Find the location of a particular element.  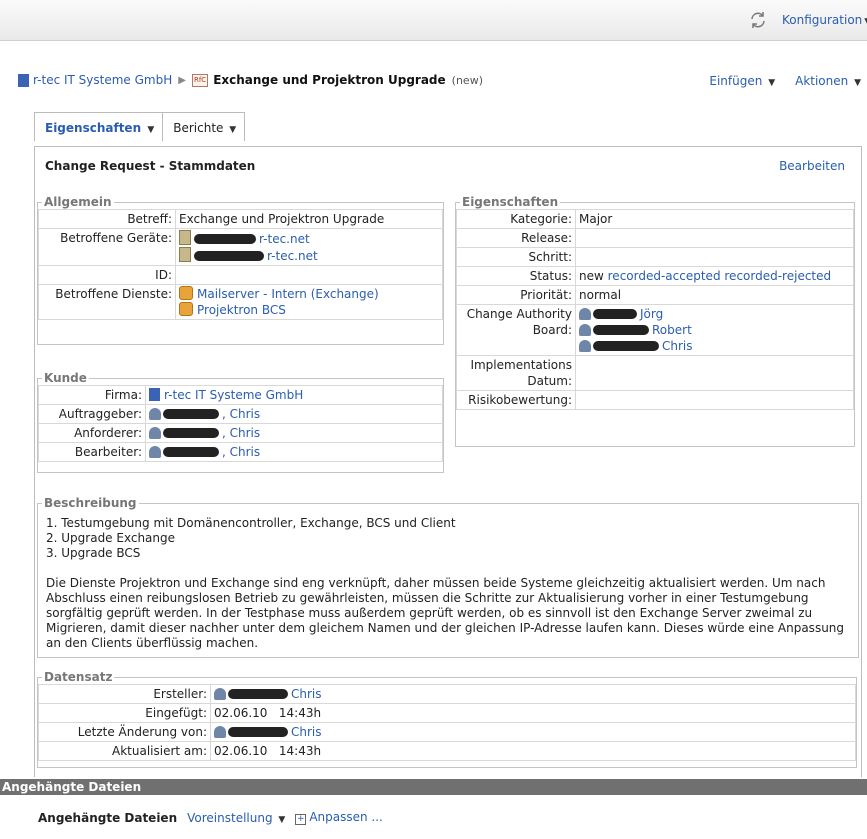

betreff-value: Exchange und Projektron Upgrade is located at coordinates (309, 219).